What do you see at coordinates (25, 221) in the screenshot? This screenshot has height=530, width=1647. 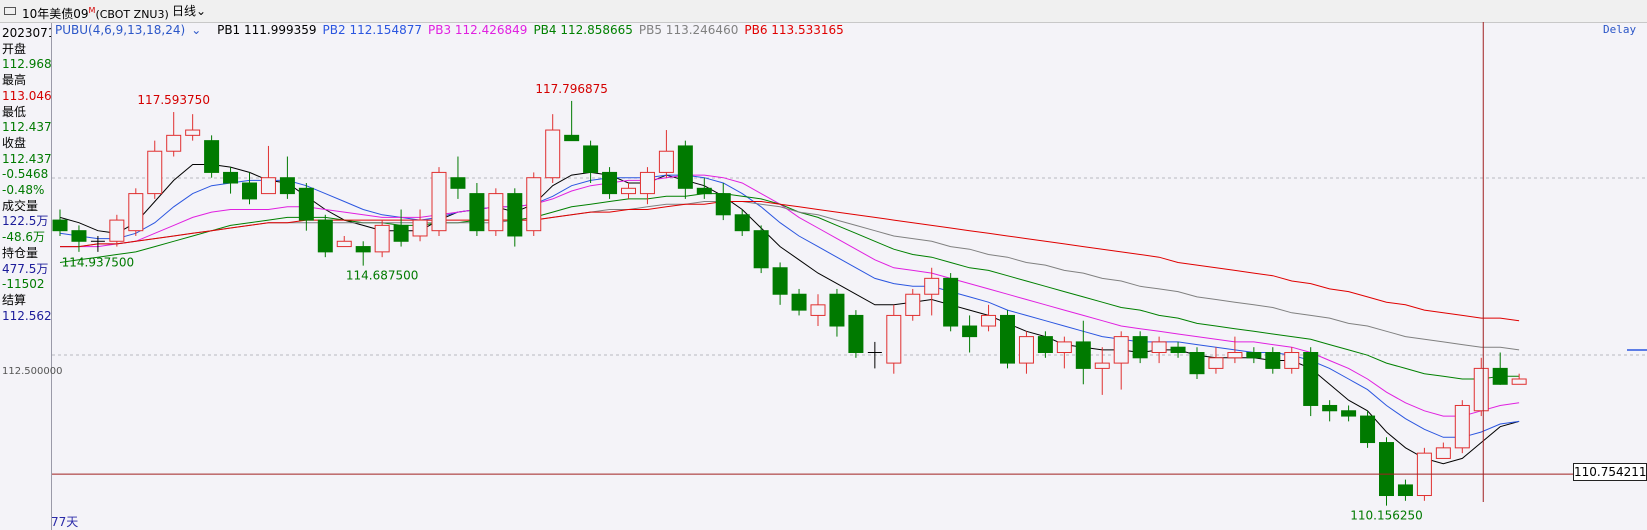 I see `quote-field-12: 122.5万` at bounding box center [25, 221].